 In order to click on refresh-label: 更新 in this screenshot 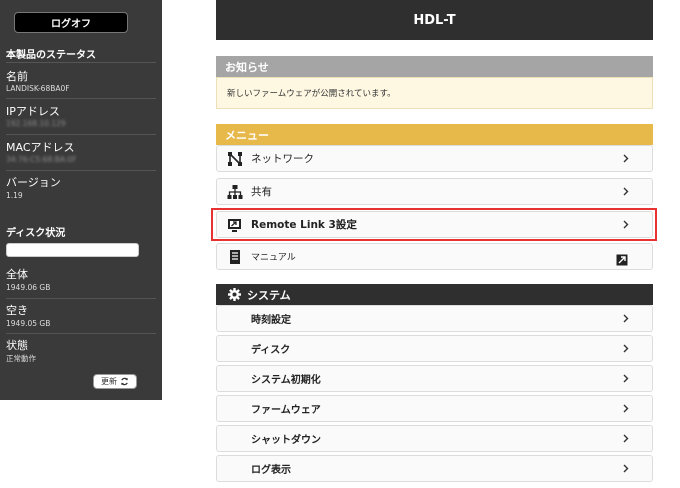, I will do `click(109, 381)`.